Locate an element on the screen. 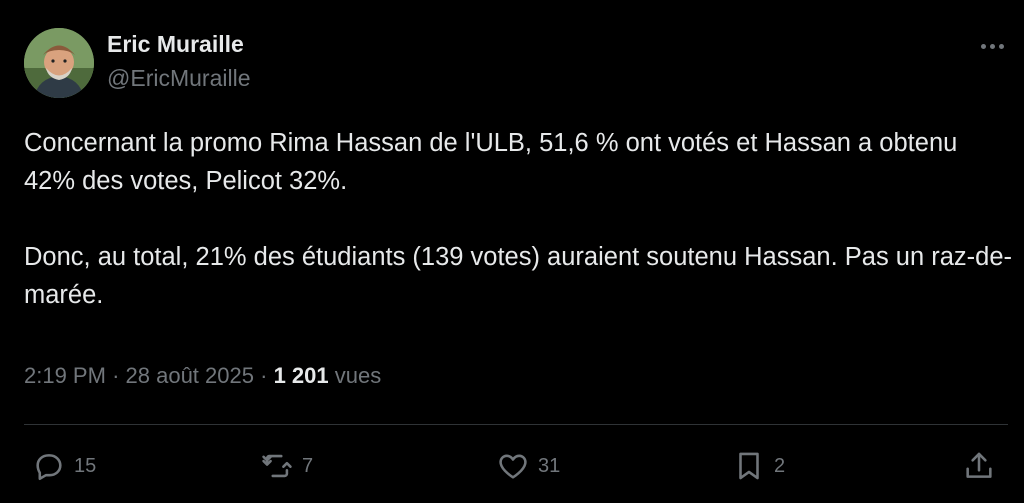  bookmark-count: 2 is located at coordinates (780, 465).